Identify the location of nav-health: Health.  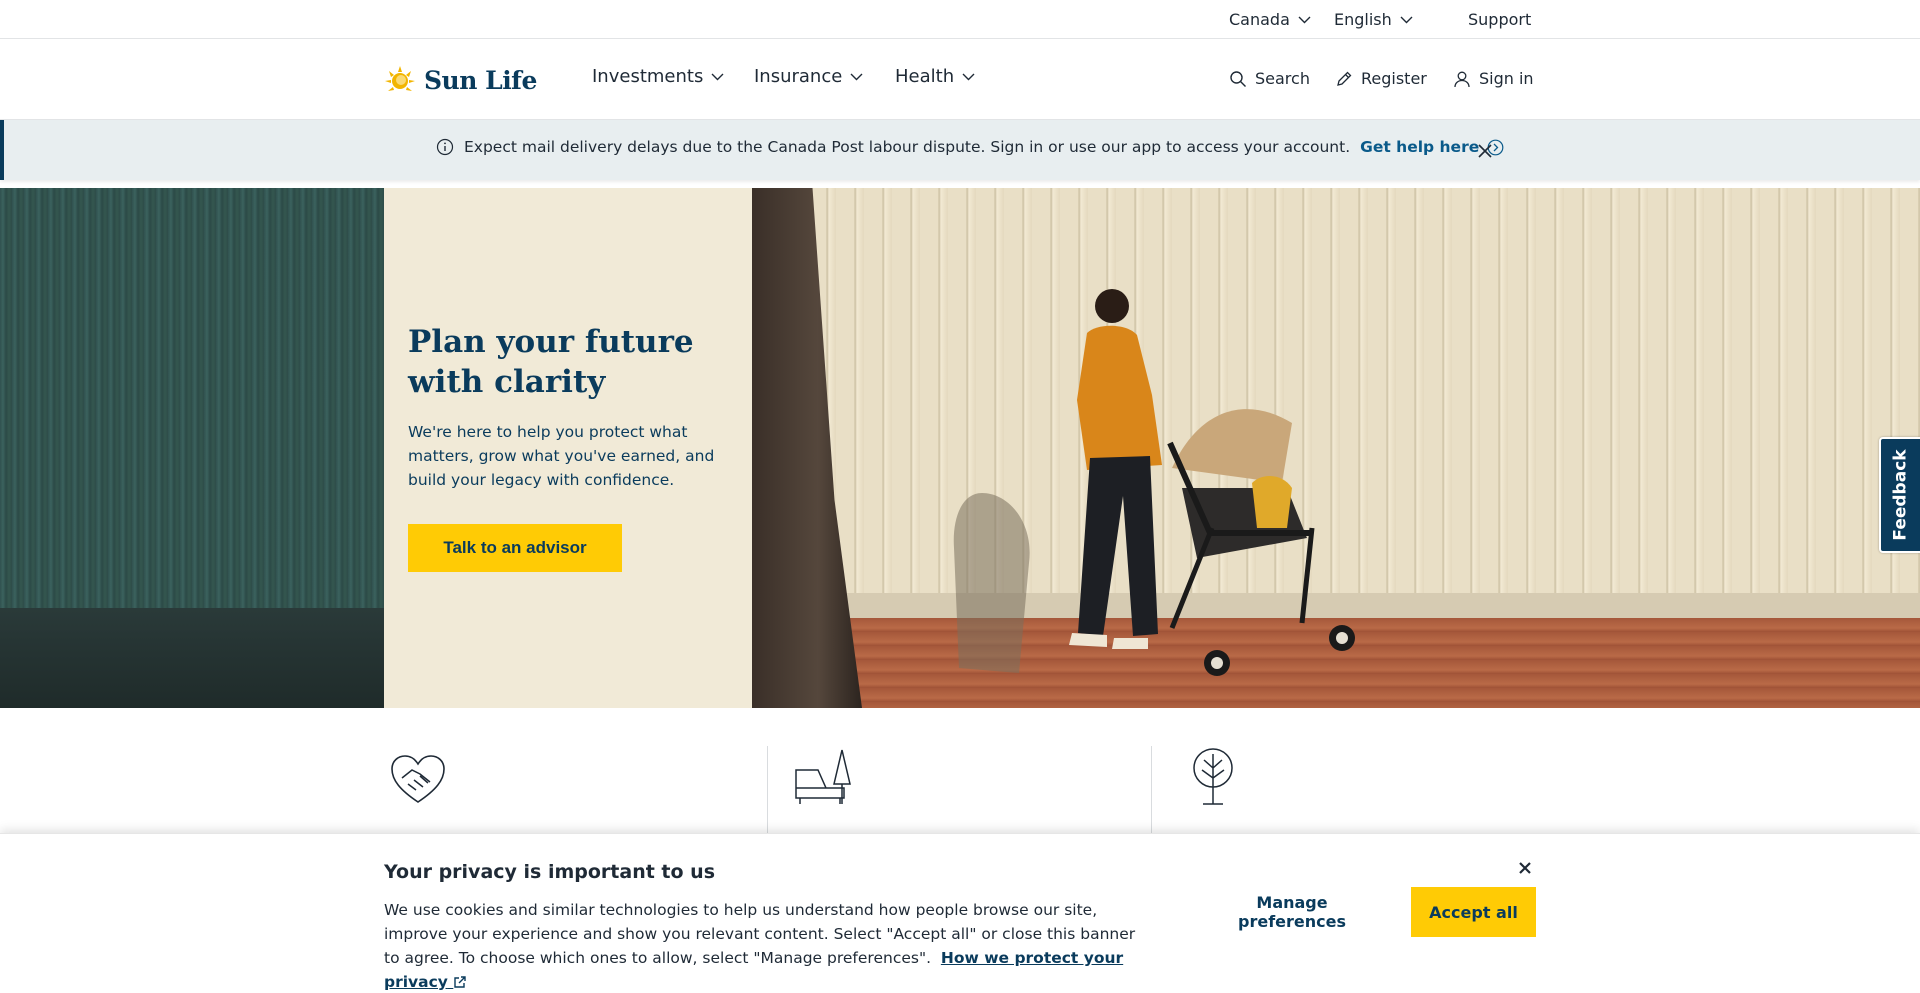
(935, 76).